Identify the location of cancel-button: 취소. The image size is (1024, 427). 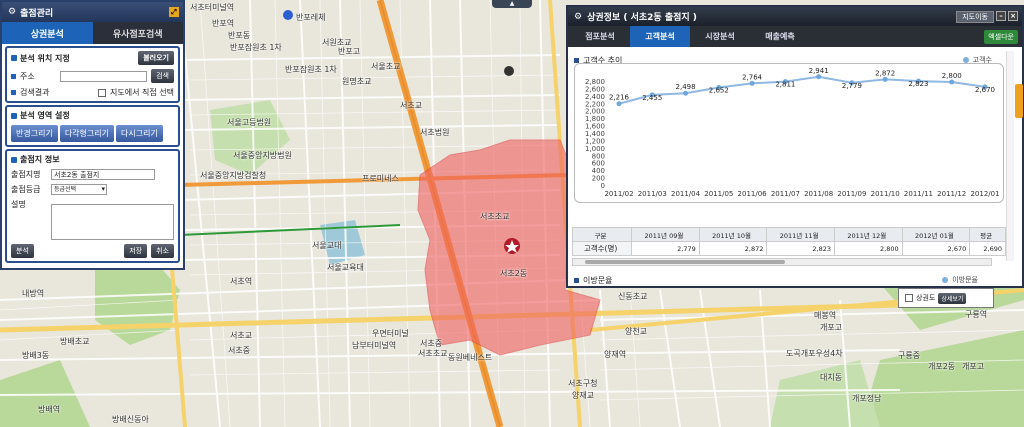
(162, 251).